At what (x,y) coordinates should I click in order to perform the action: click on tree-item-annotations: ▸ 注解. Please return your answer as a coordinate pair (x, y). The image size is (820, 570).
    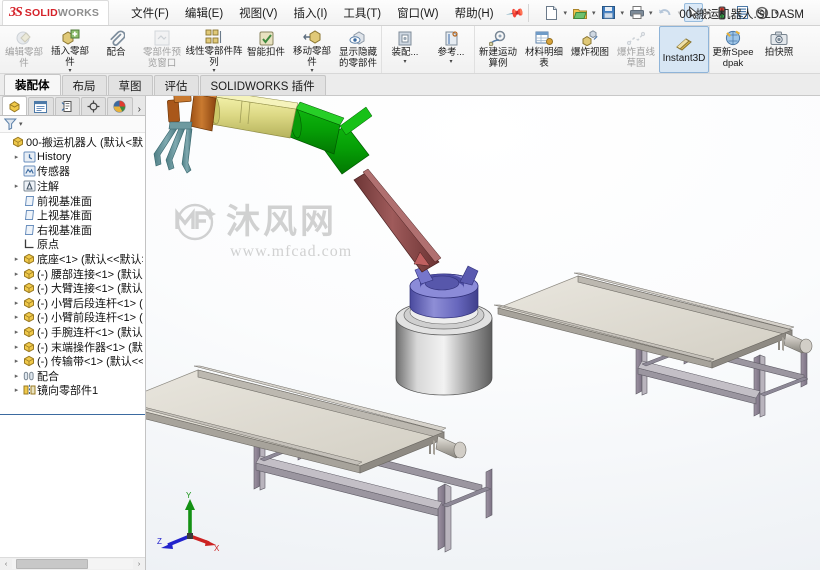
    Looking at the image, I should click on (72, 186).